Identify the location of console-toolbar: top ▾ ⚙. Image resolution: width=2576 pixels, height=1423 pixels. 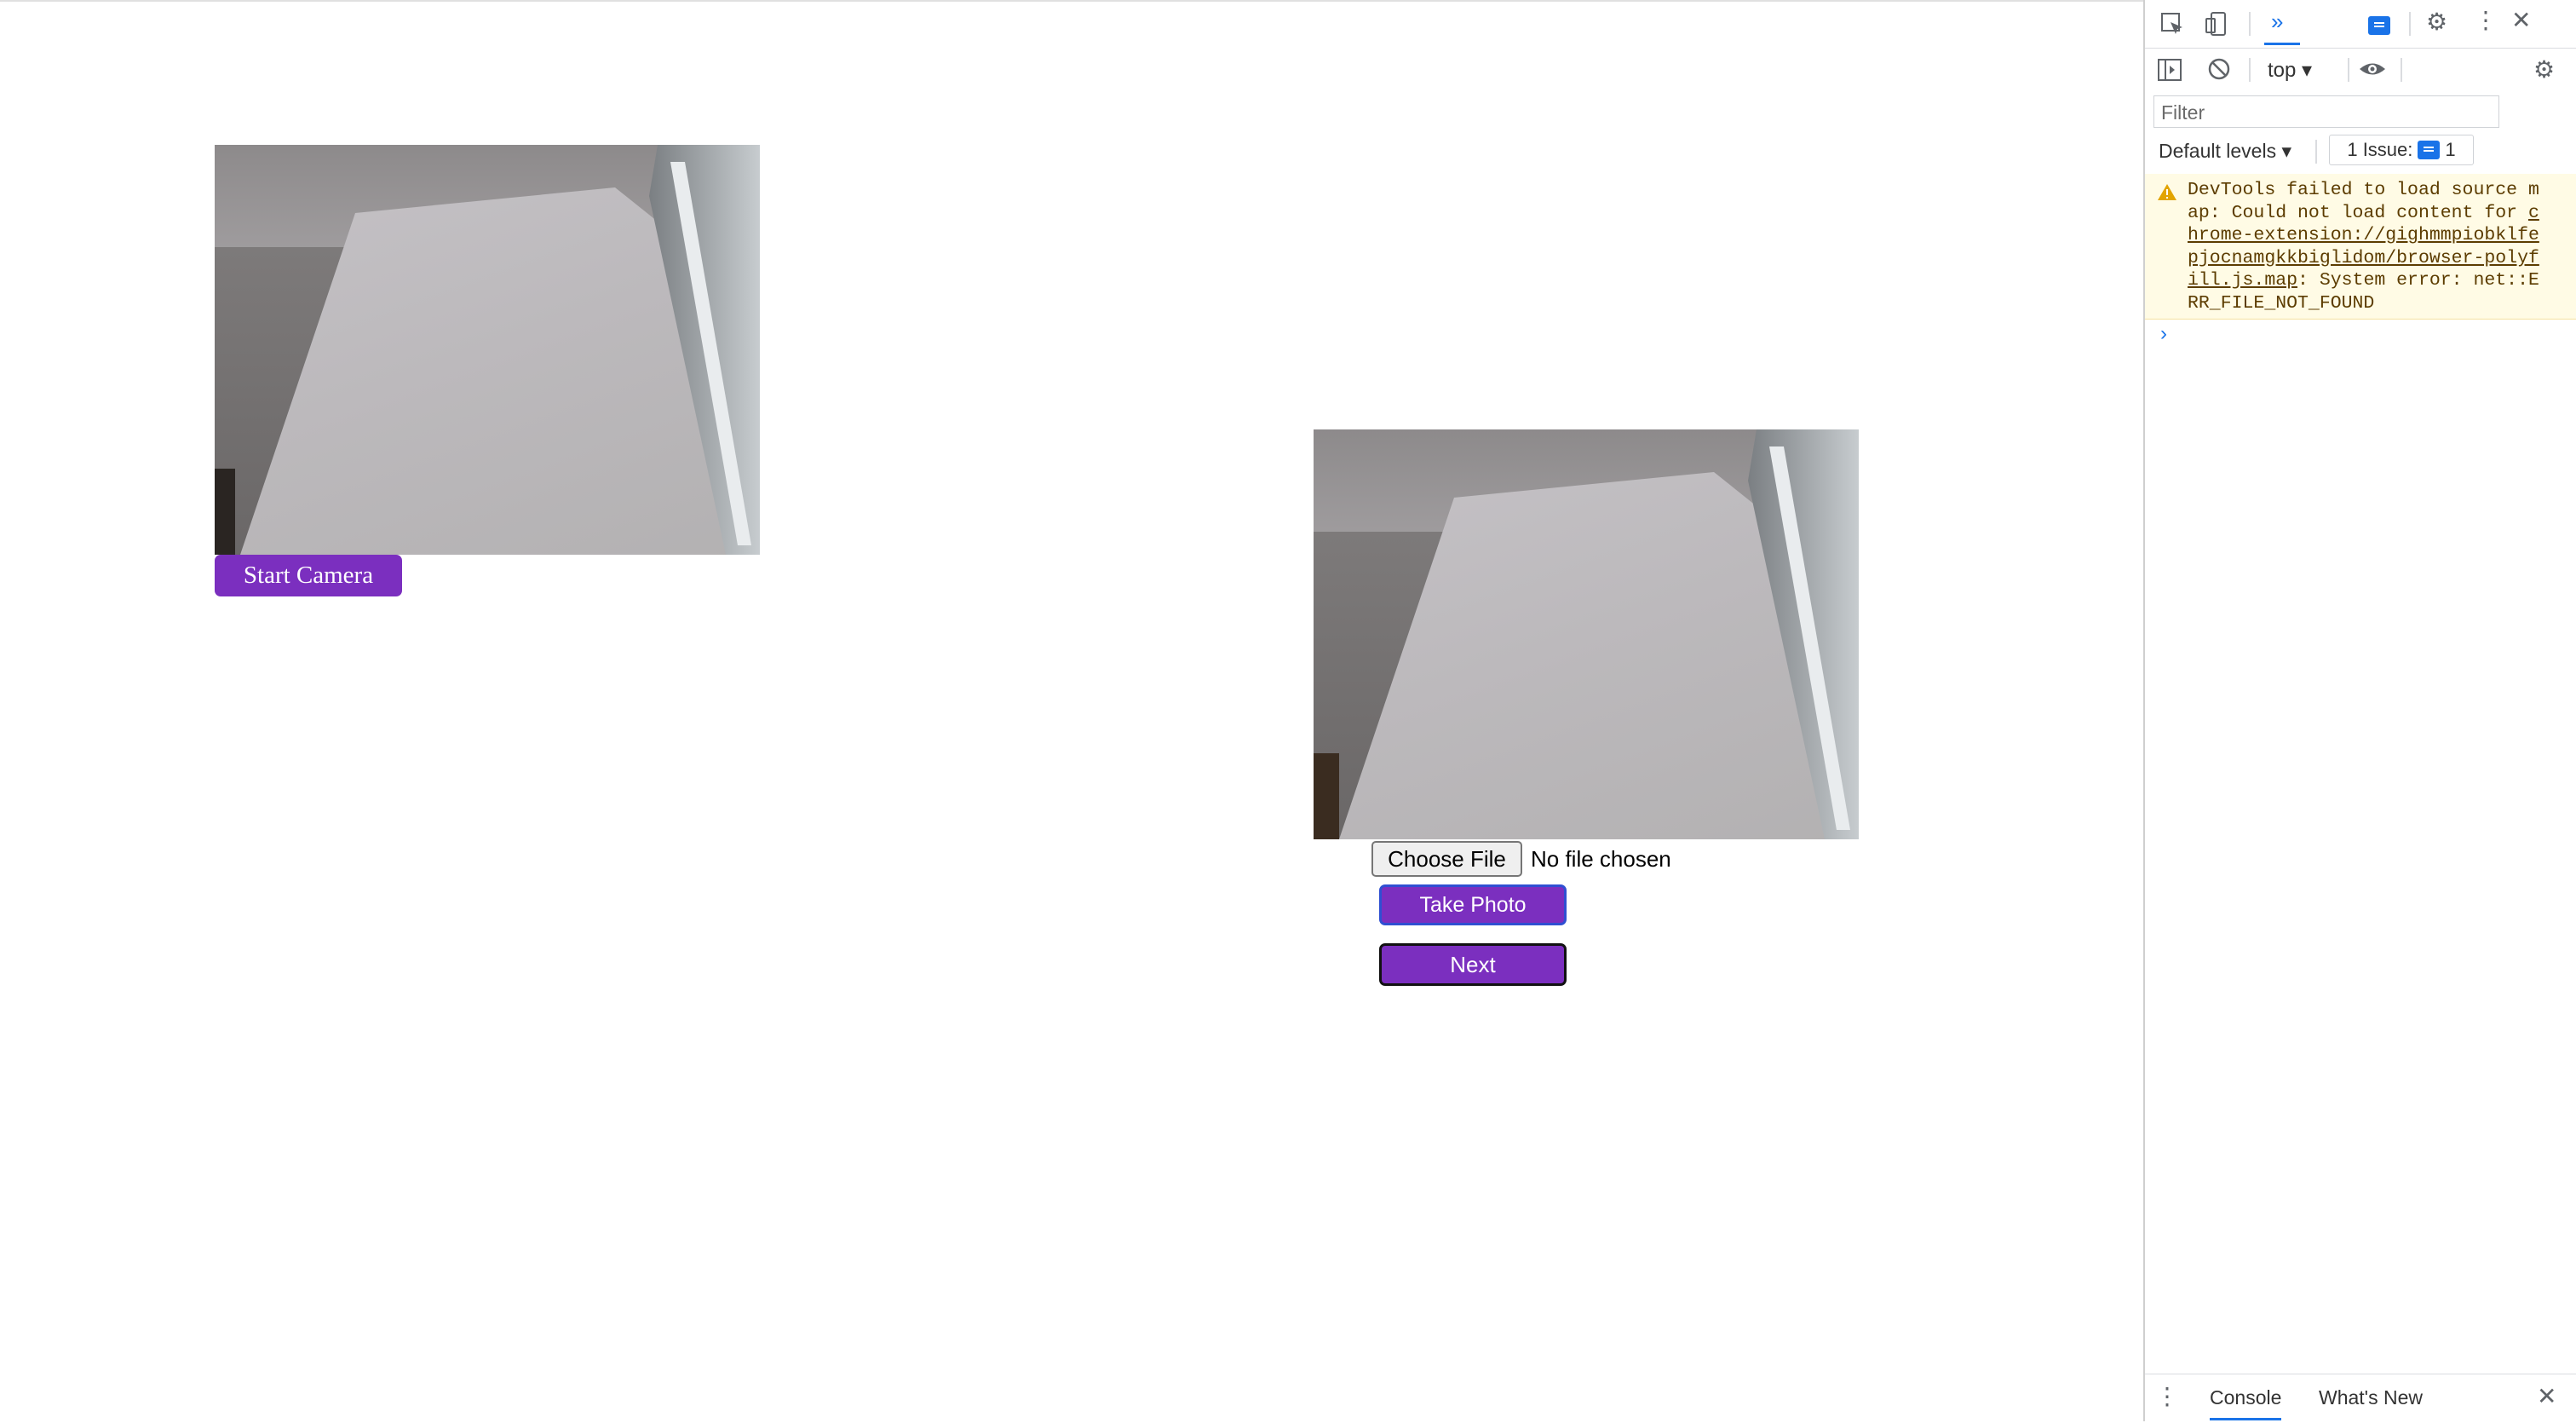
(2360, 70).